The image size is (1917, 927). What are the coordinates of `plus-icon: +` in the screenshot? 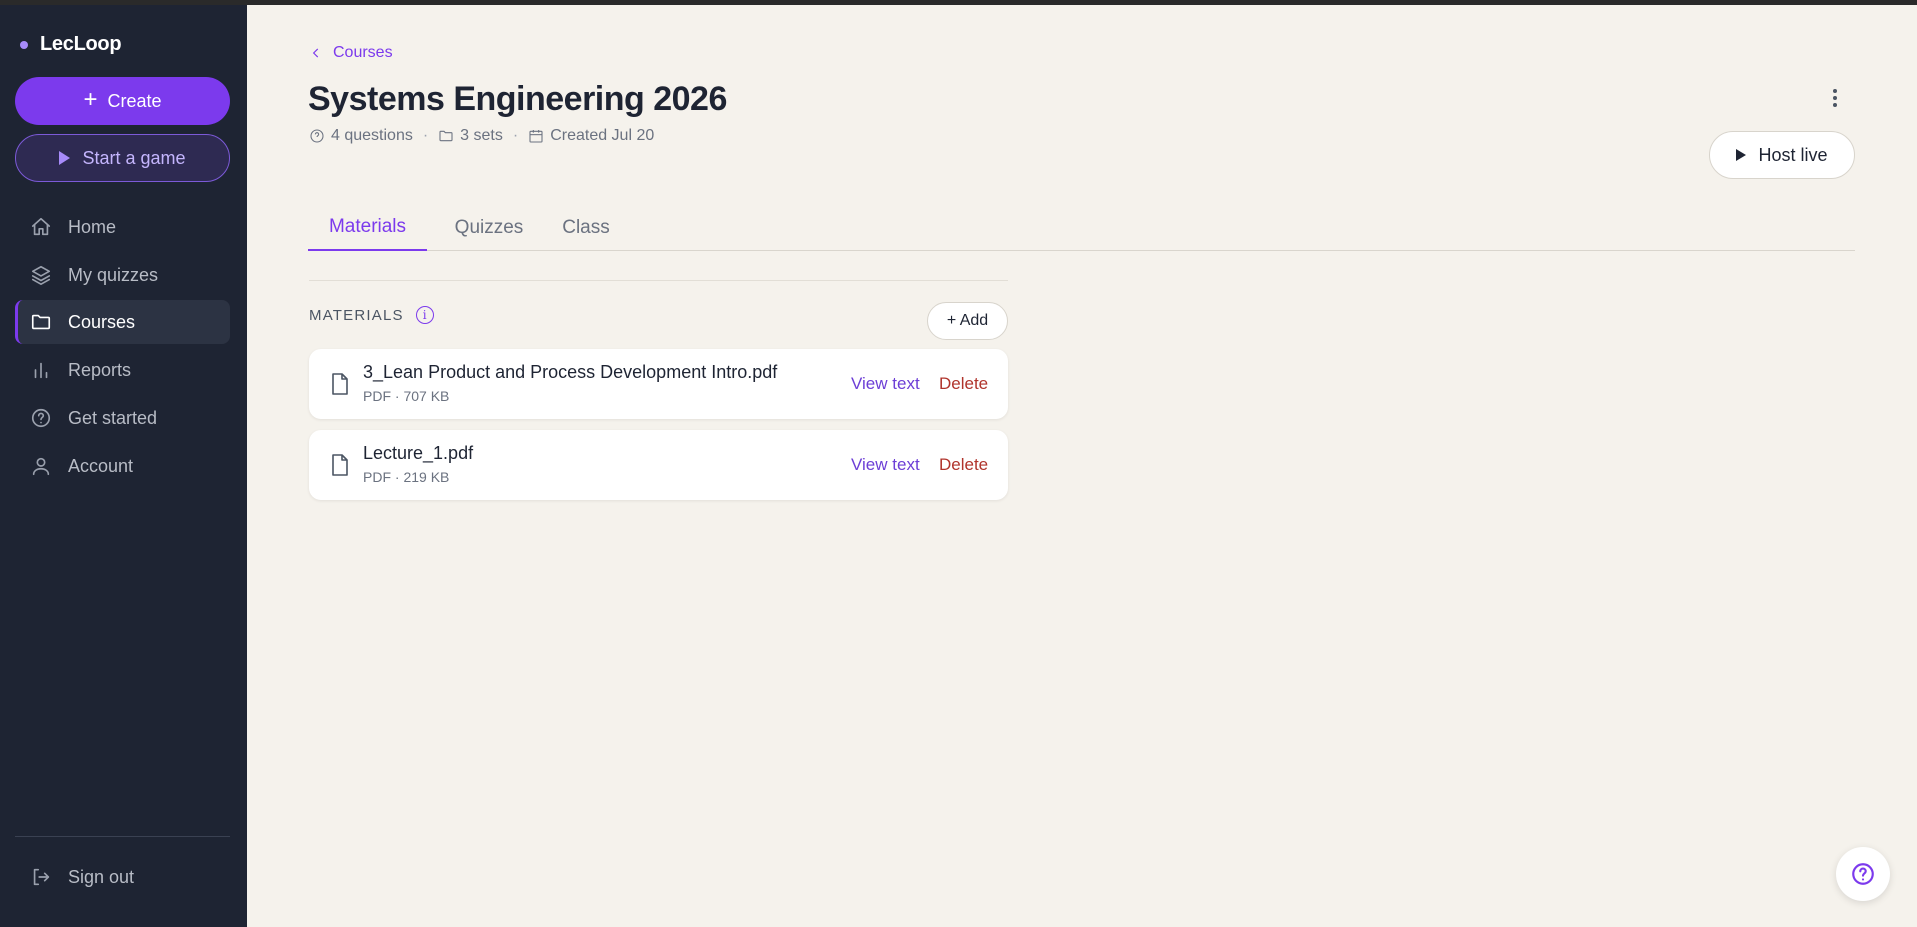 It's located at (90, 99).